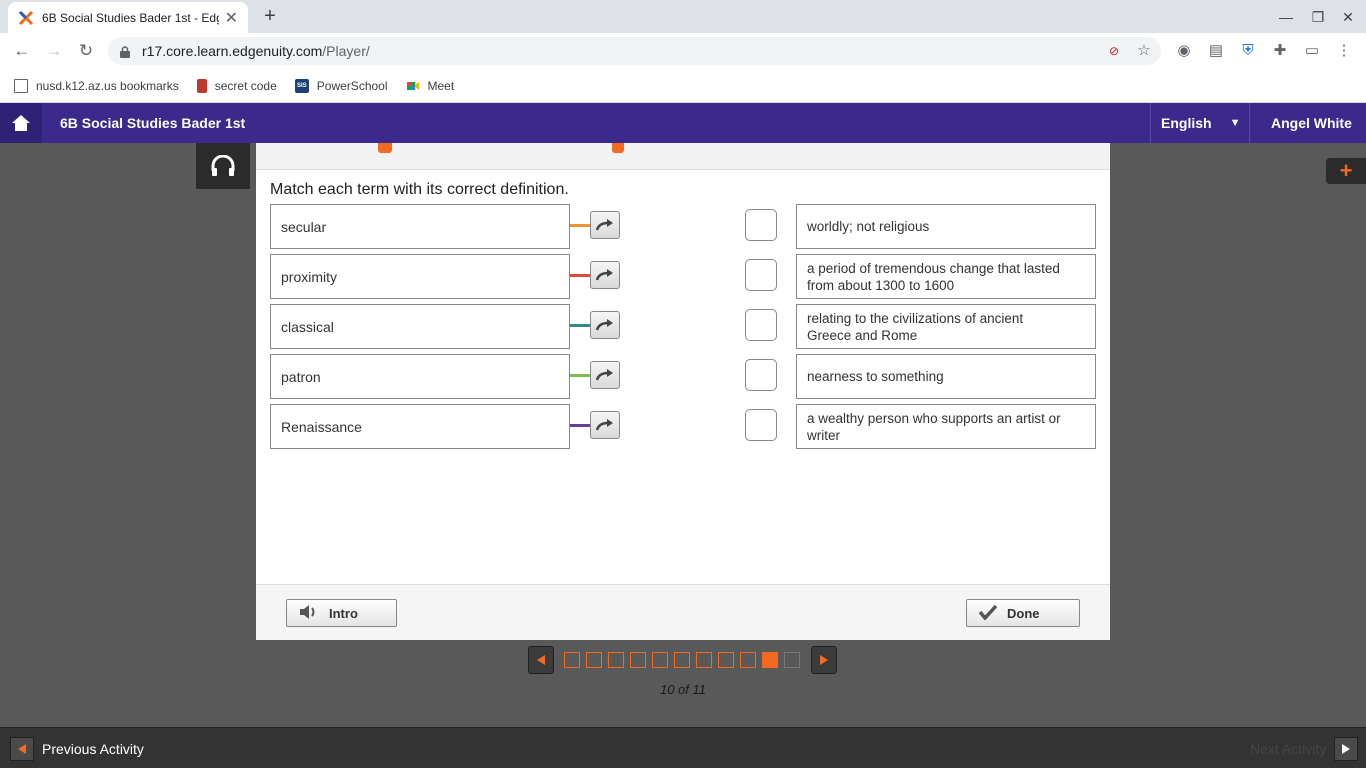  What do you see at coordinates (232, 51) in the screenshot?
I see `url-host: r17.core.learn.edgenuity.com` at bounding box center [232, 51].